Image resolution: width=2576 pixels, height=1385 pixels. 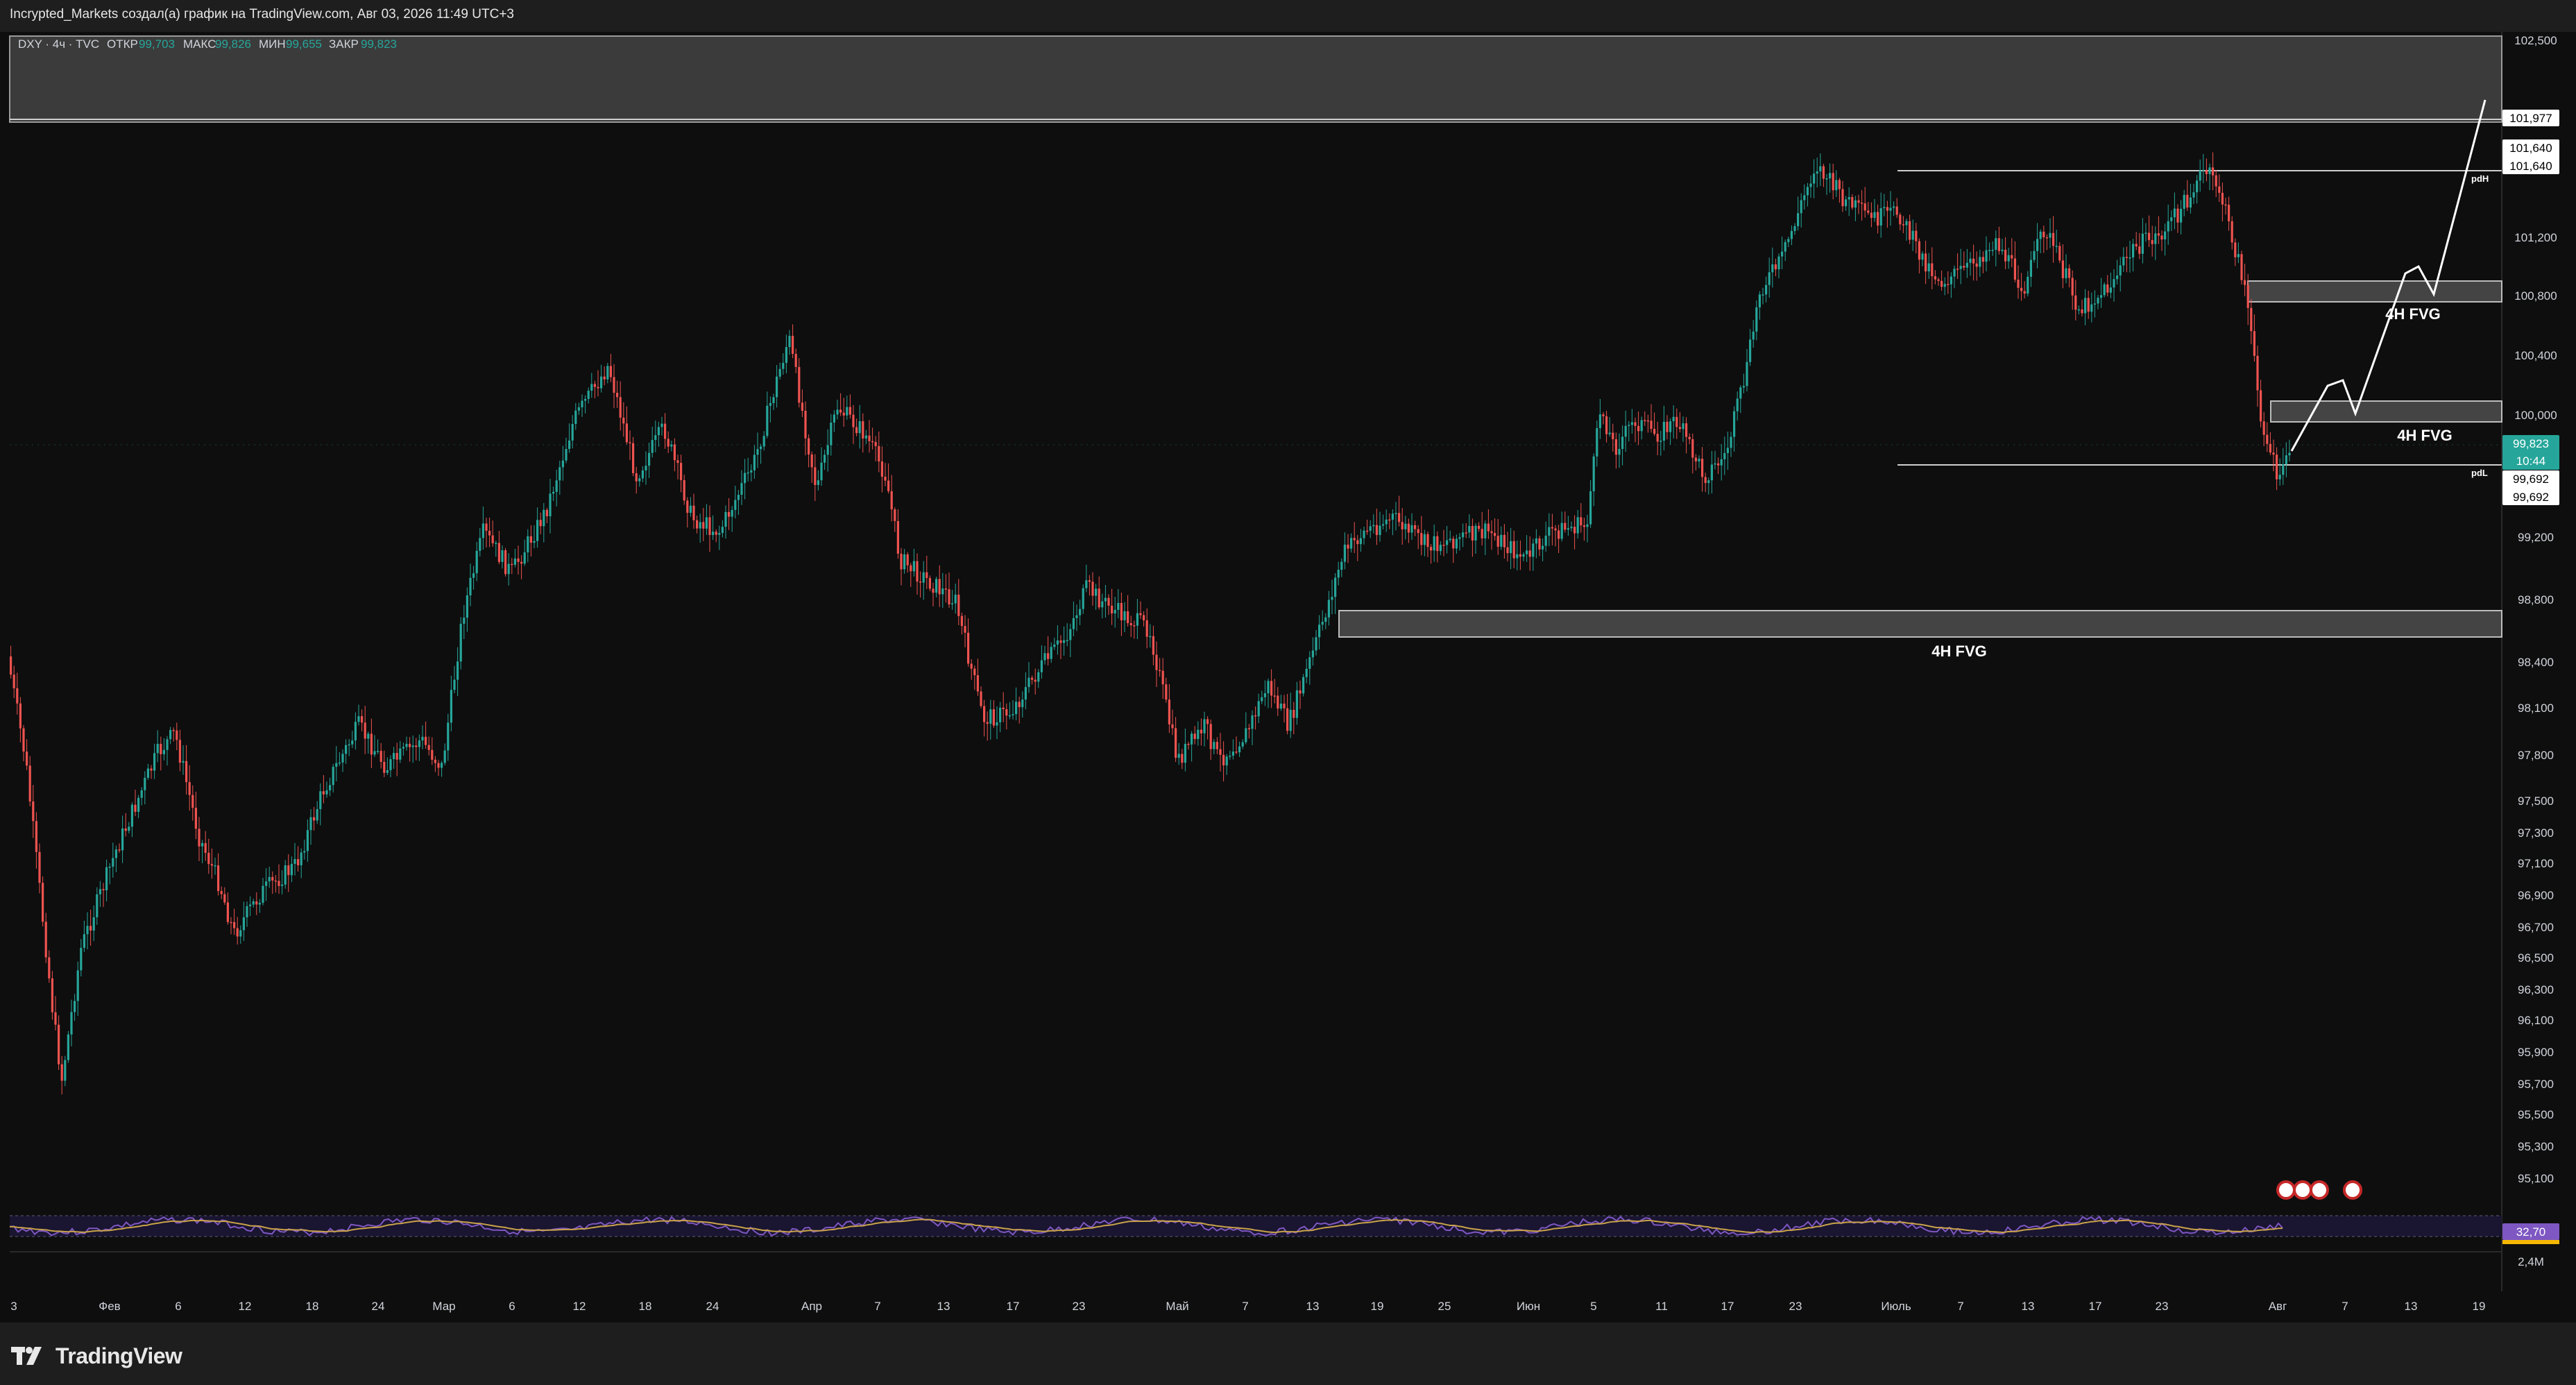 I want to click on price-axis-label: 102,500, so click(x=2535, y=41).